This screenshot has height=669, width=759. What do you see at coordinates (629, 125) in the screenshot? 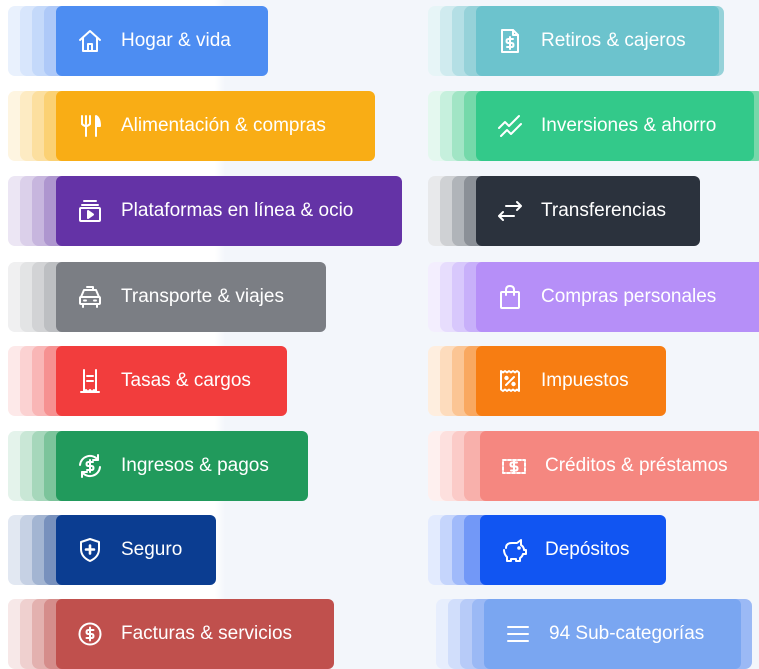
I see `category-label: Inversiones & ahorro` at bounding box center [629, 125].